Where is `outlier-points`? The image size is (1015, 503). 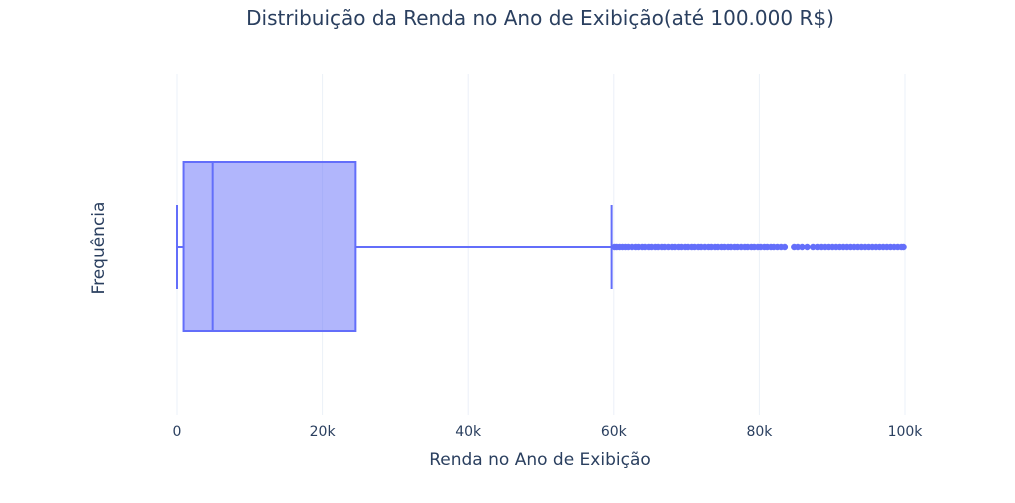
outlier-points is located at coordinates (759, 247).